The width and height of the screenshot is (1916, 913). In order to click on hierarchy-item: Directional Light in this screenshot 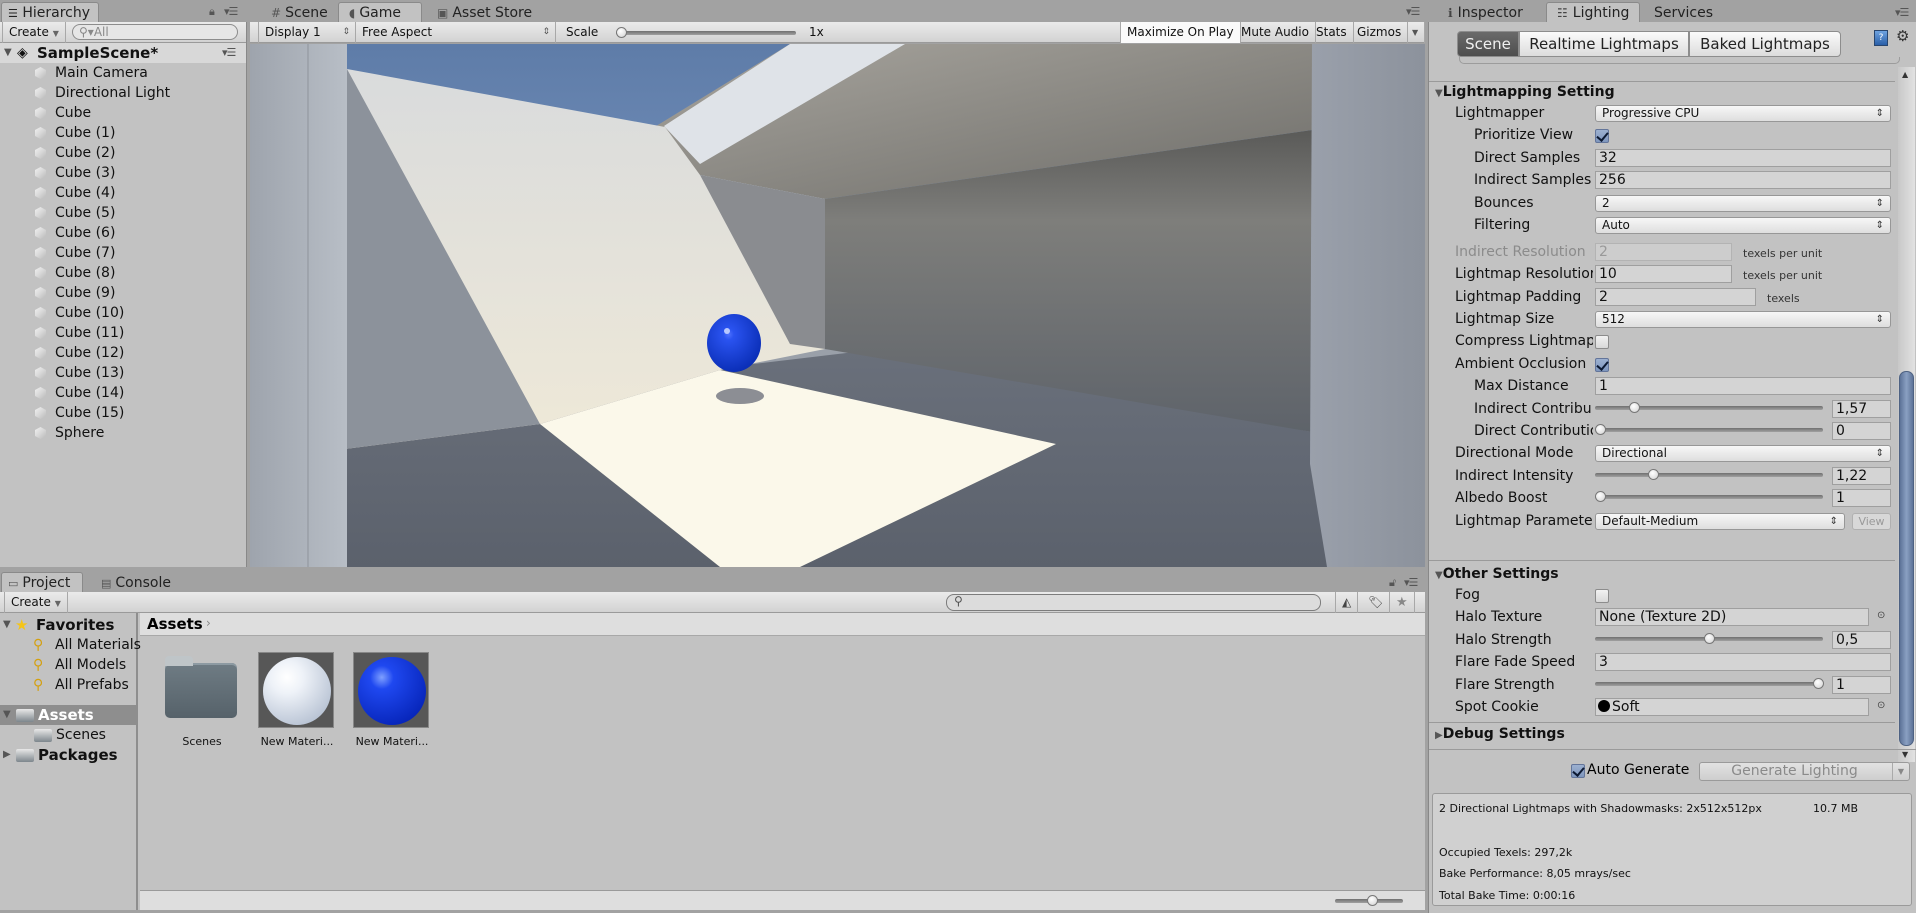, I will do `click(123, 93)`.